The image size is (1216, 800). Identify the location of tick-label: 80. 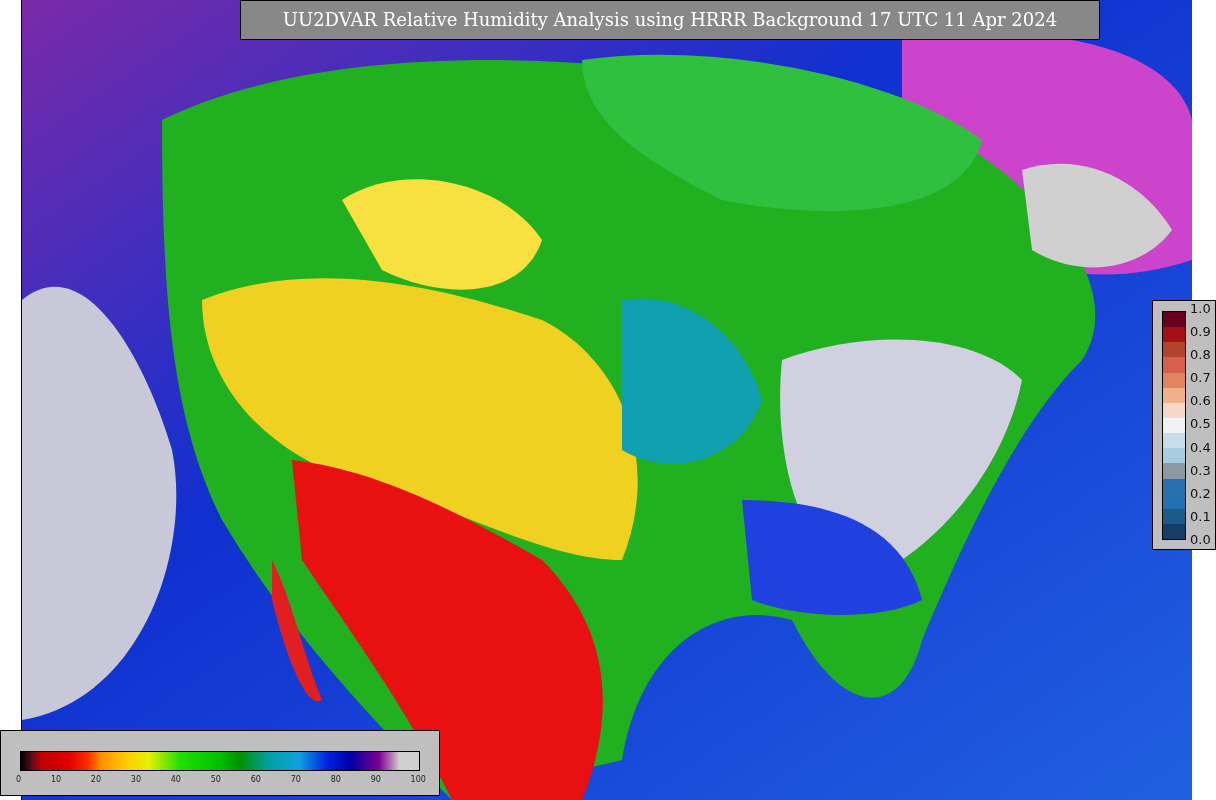
(335, 779).